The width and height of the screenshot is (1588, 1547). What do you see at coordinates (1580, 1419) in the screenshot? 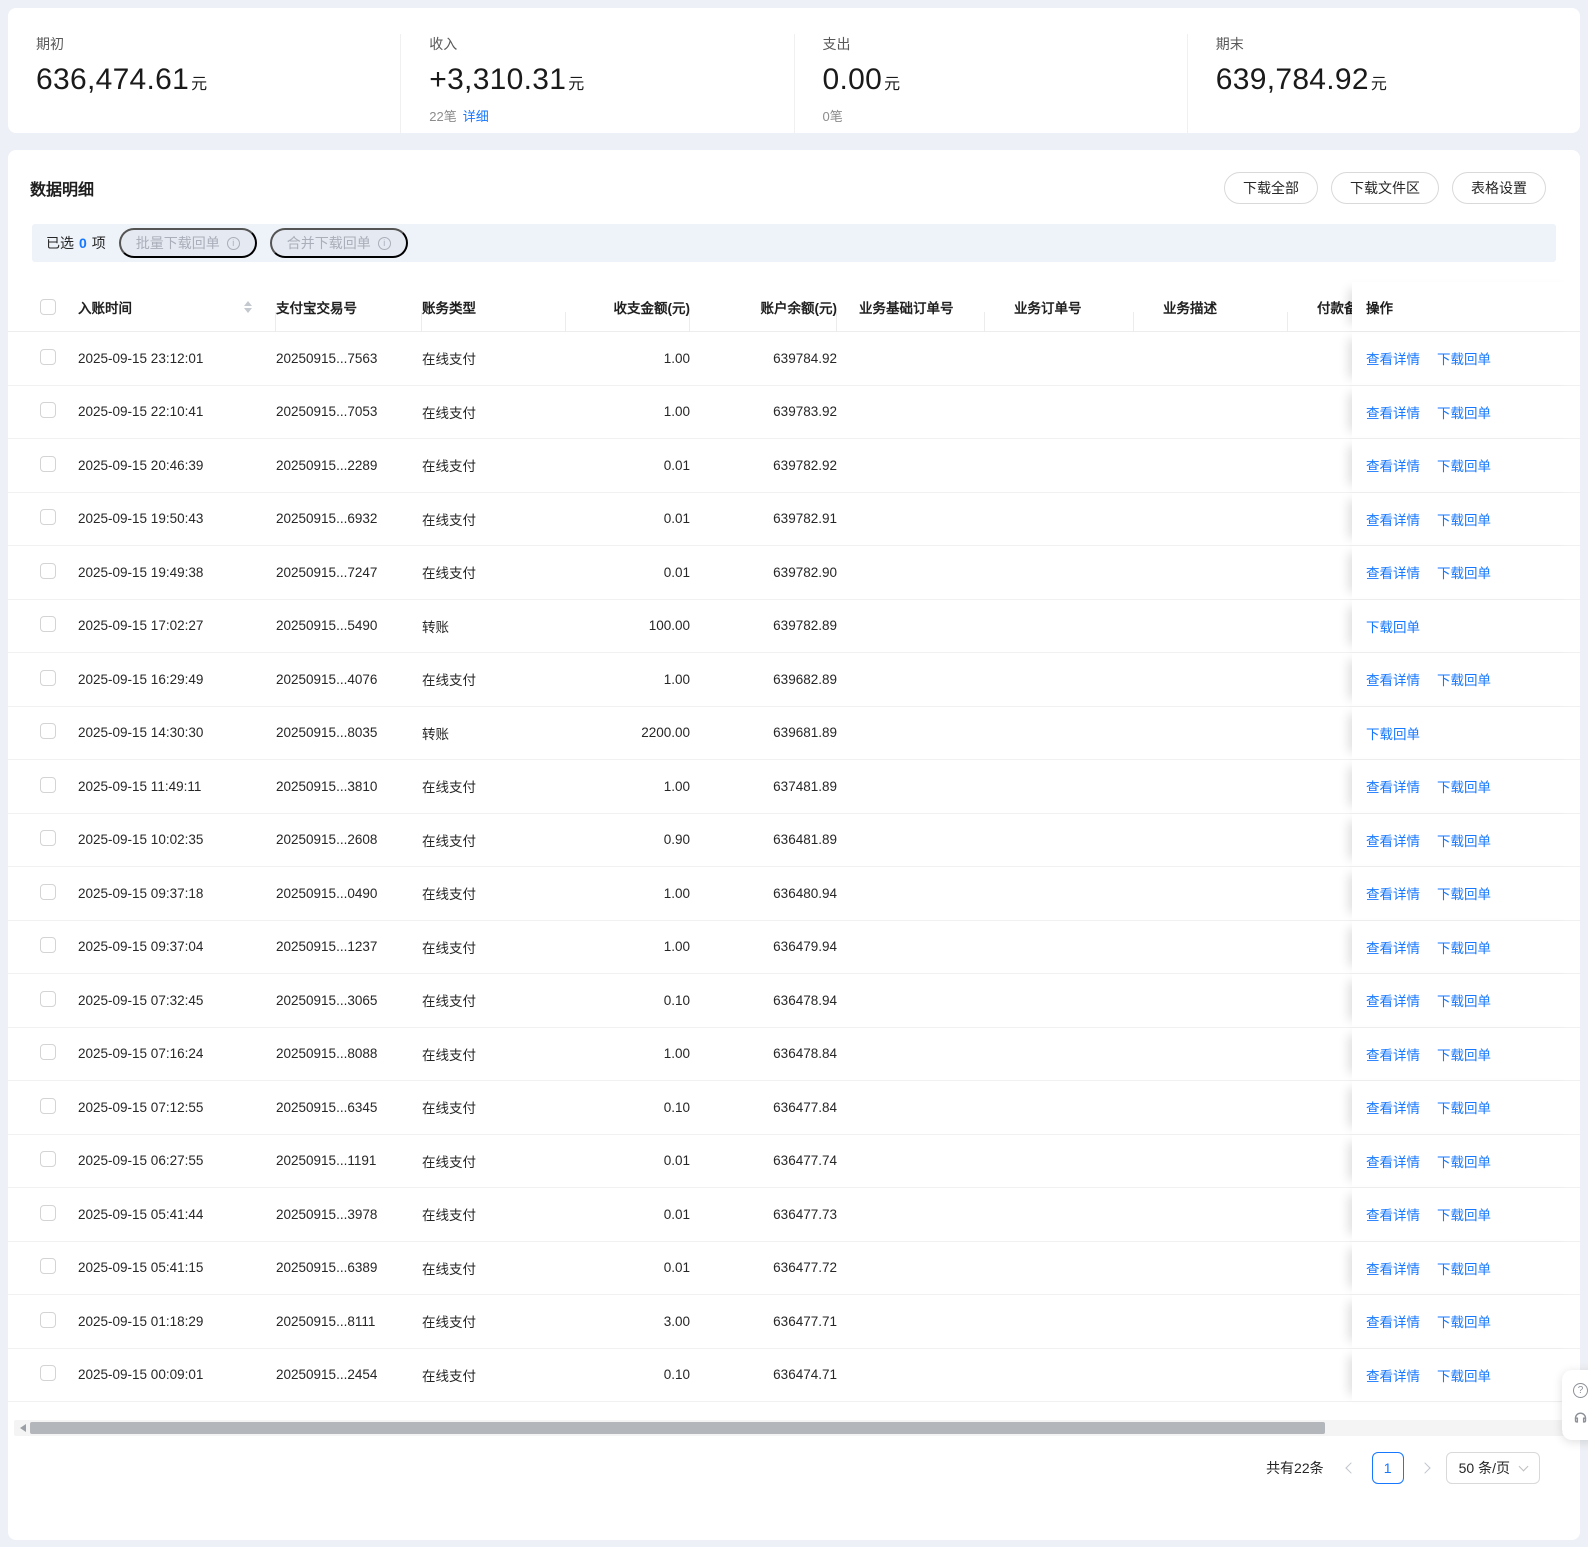
I see `customer-service-icon` at bounding box center [1580, 1419].